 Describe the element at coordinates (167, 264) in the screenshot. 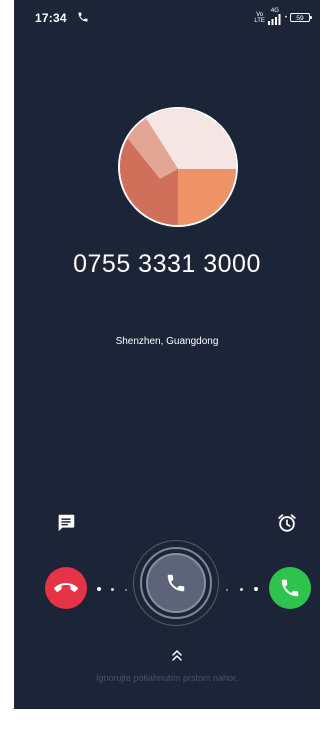

I see `caller-number: 0755 3331 3000` at that location.